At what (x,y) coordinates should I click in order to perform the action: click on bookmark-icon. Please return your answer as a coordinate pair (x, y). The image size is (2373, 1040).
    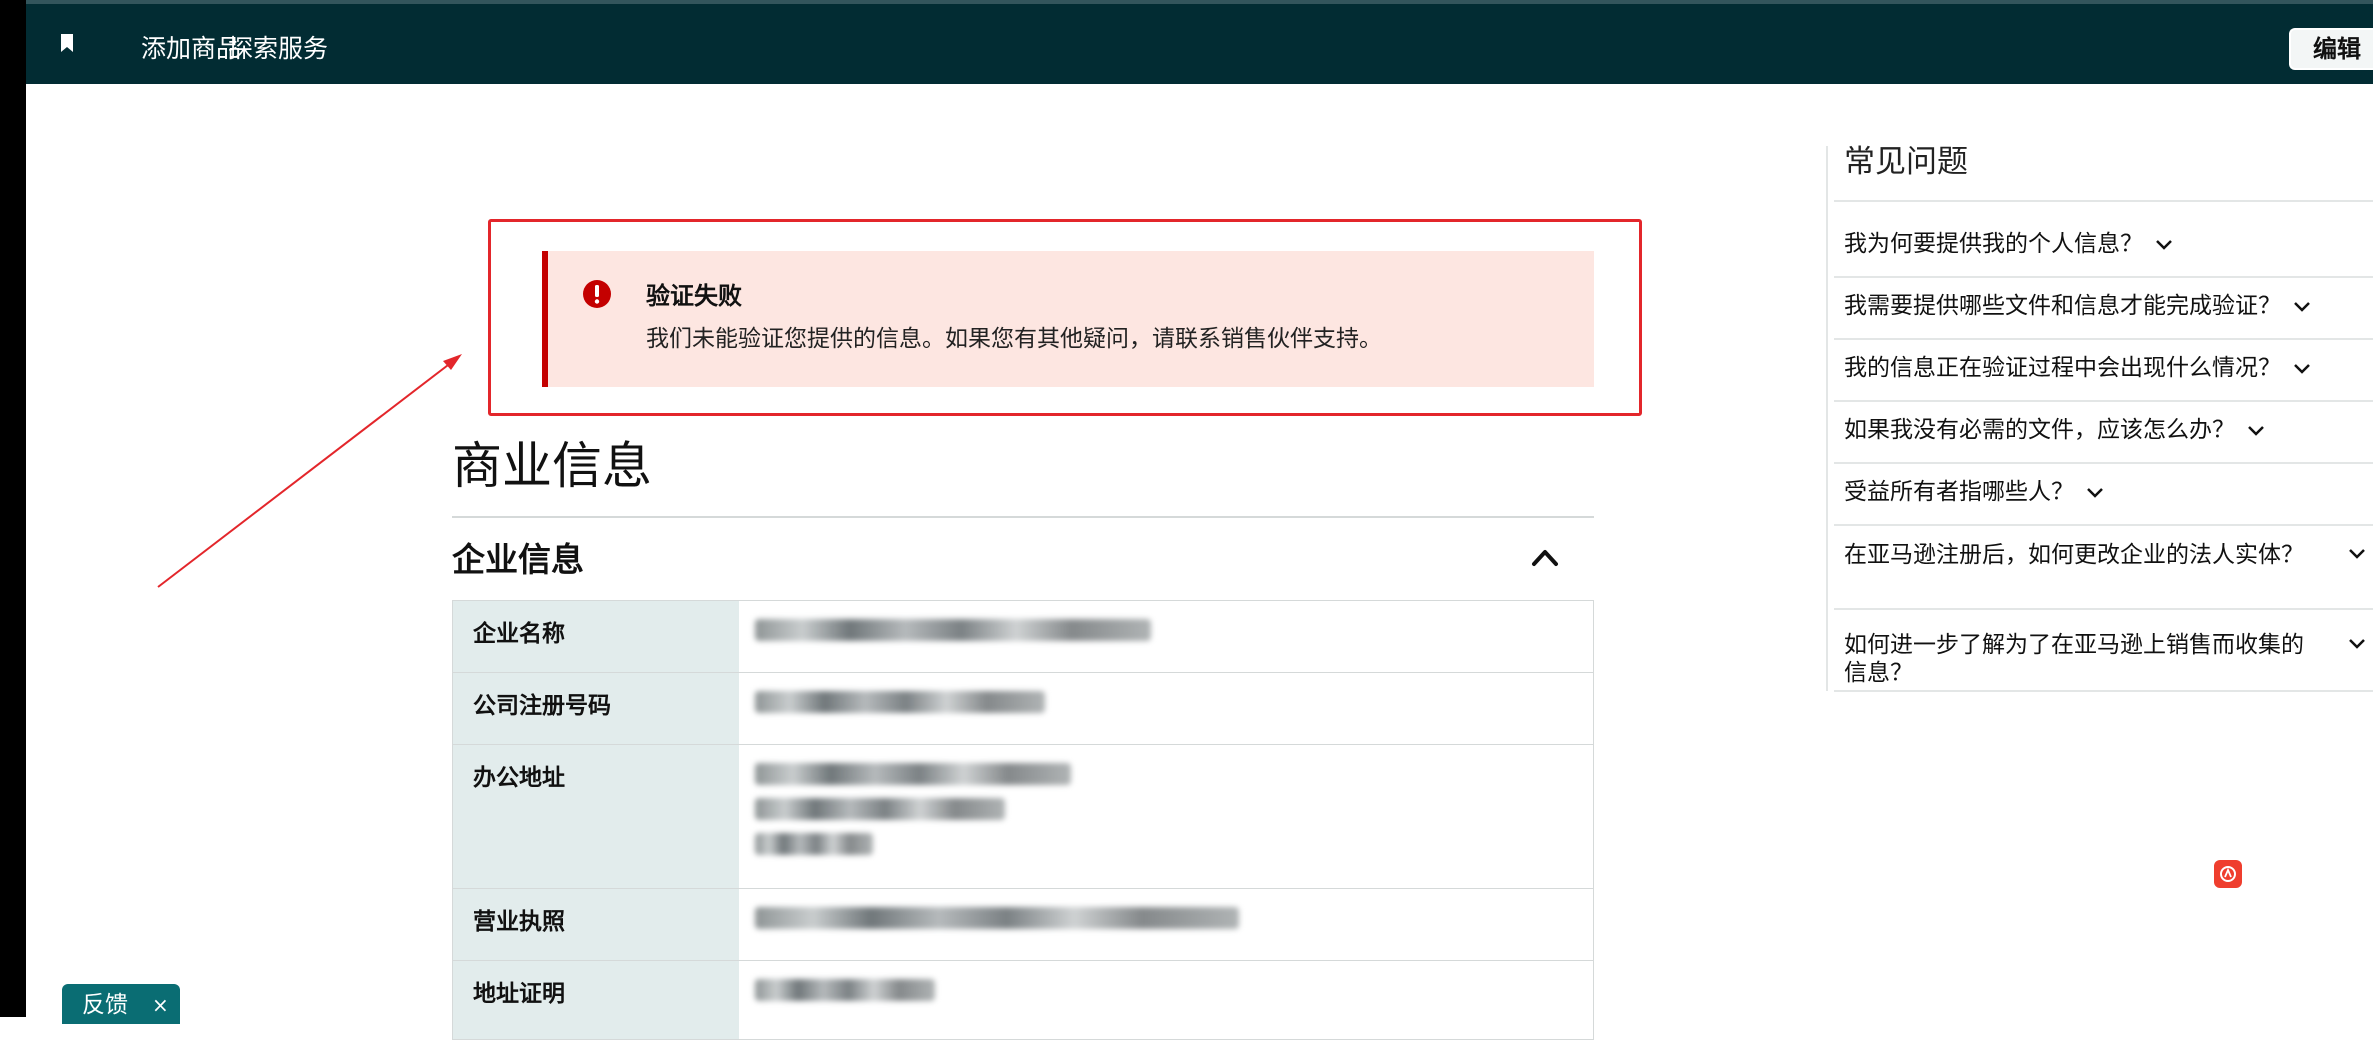
    Looking at the image, I should click on (67, 43).